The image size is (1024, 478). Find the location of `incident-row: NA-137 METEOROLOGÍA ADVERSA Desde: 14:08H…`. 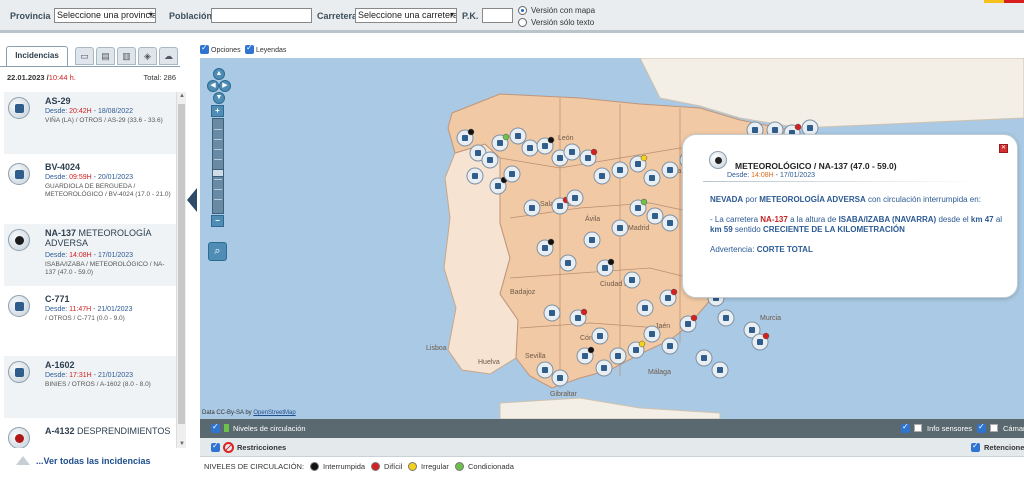

incident-row: NA-137 METEOROLOGÍA ADVERSA Desde: 14:08H… is located at coordinates (90, 255).